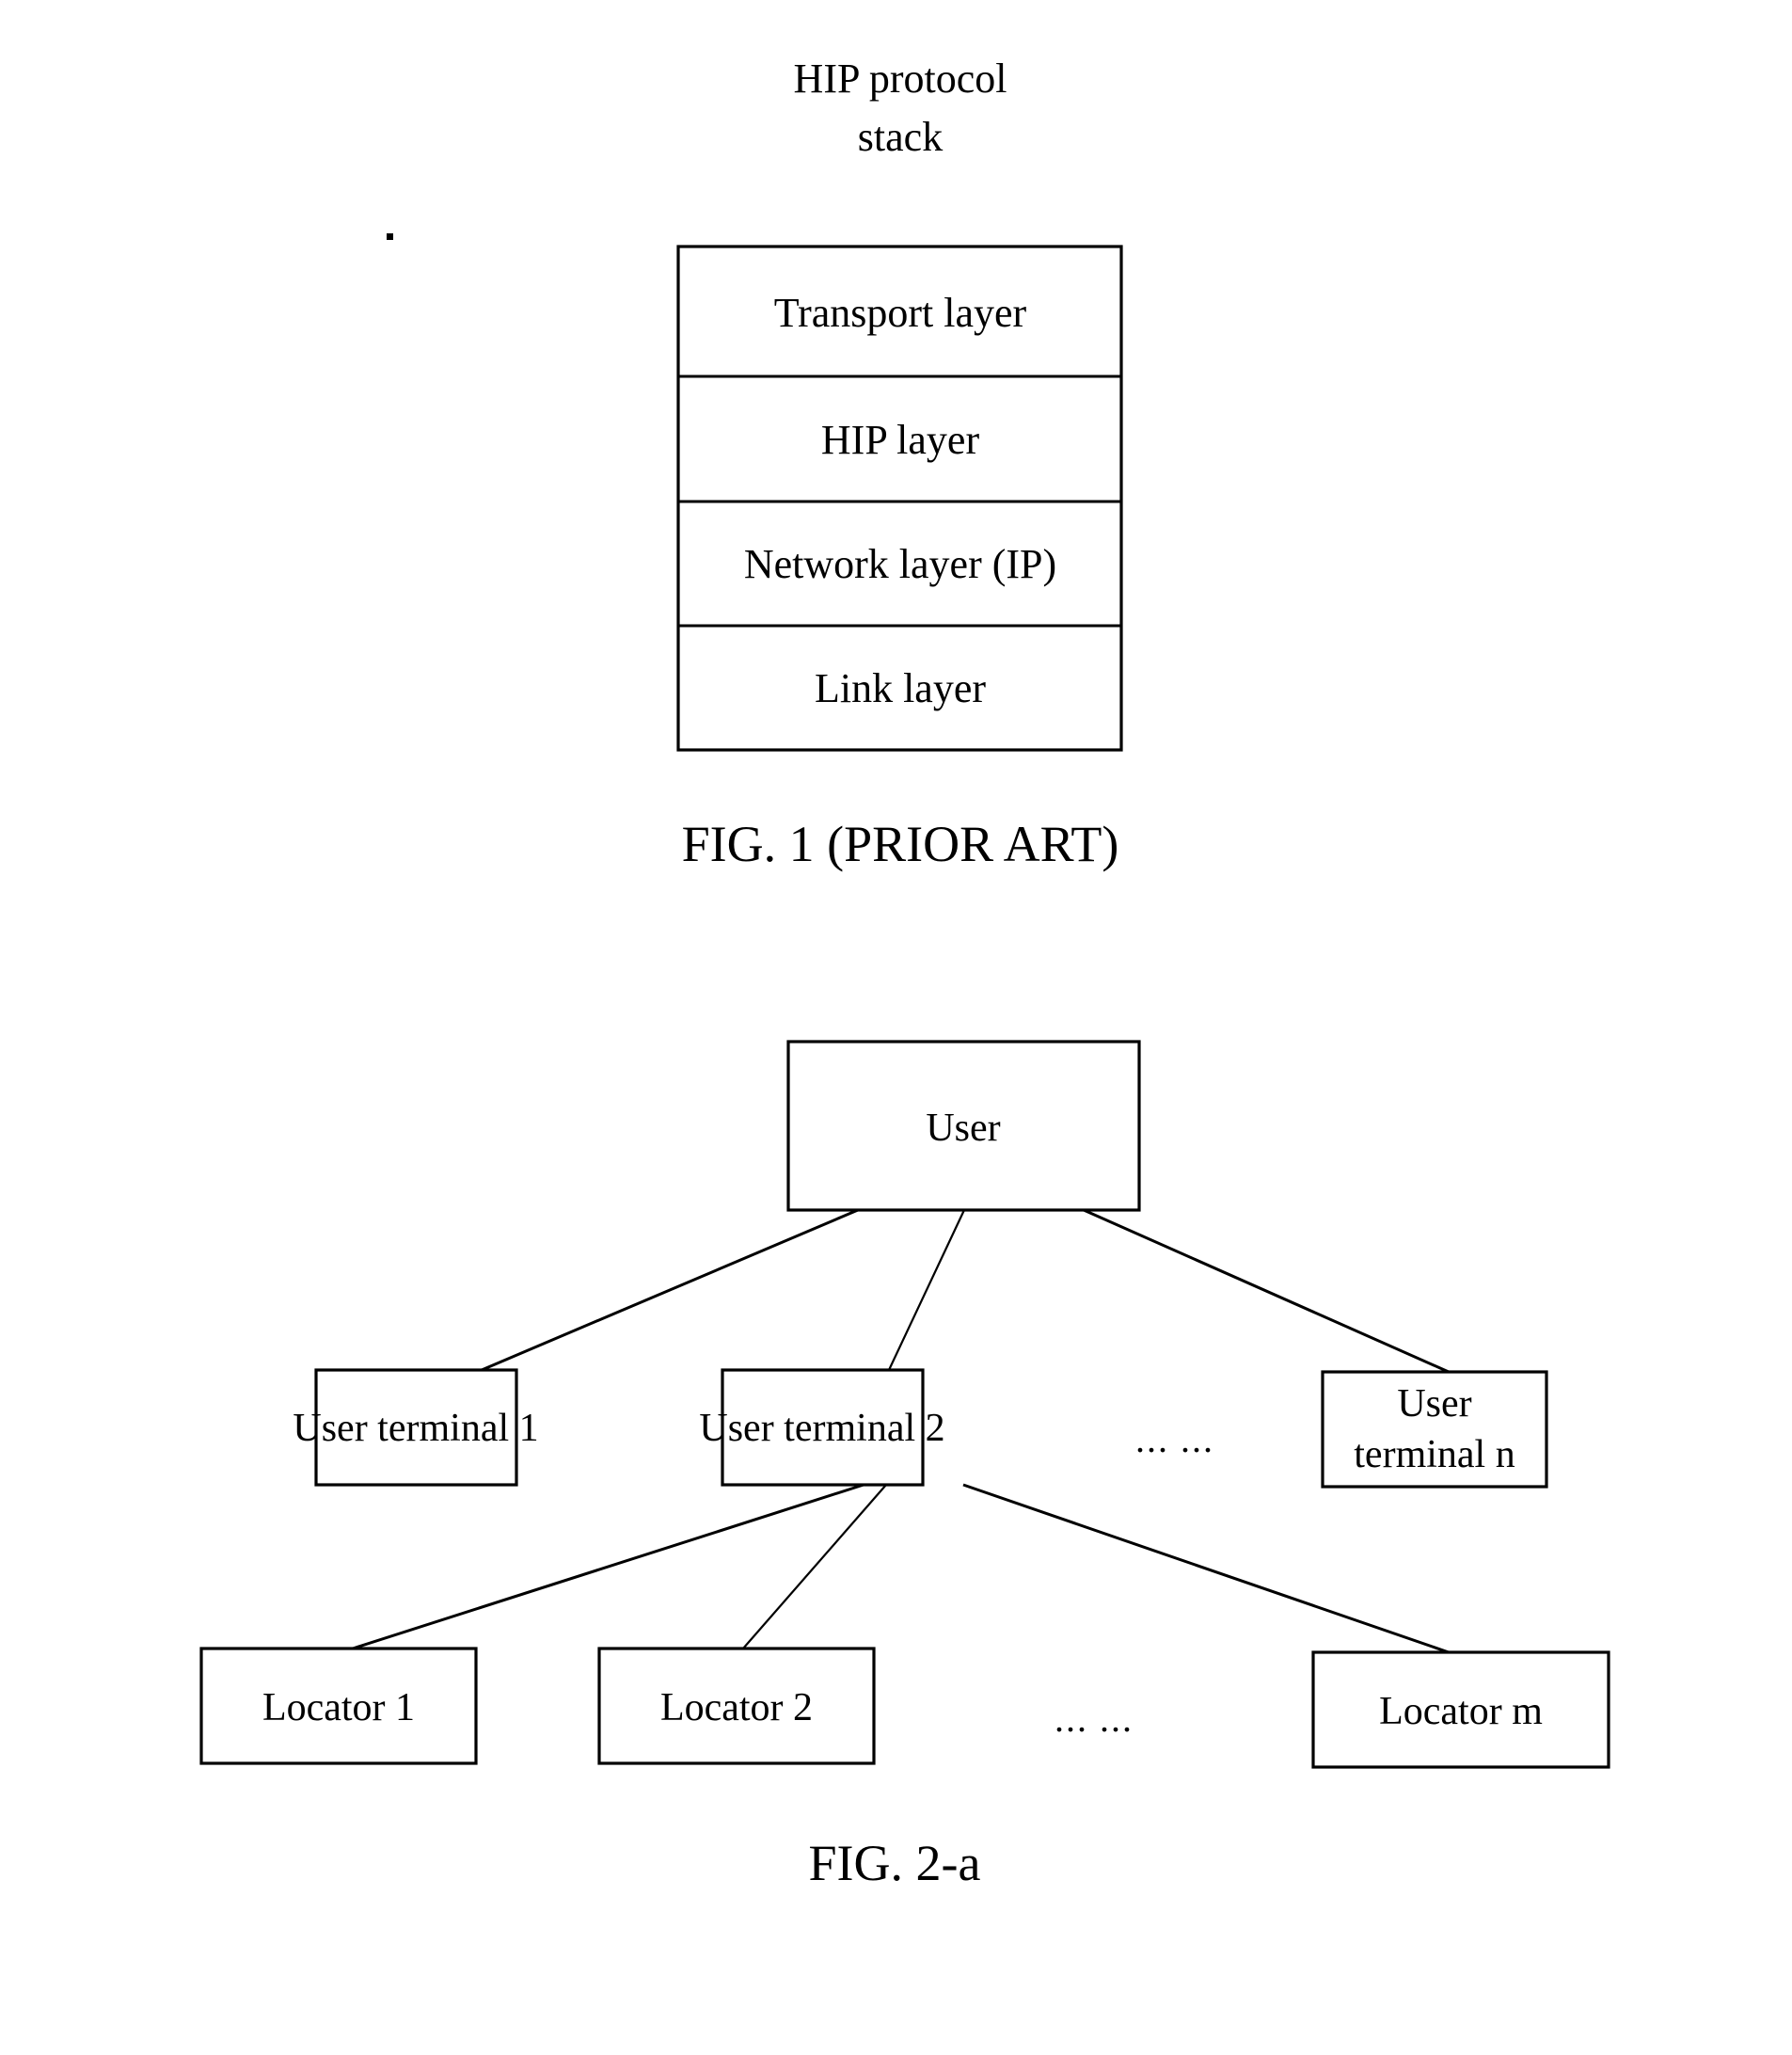  What do you see at coordinates (1461, 1711) in the screenshot?
I see `locator-m-label: Locator m` at bounding box center [1461, 1711].